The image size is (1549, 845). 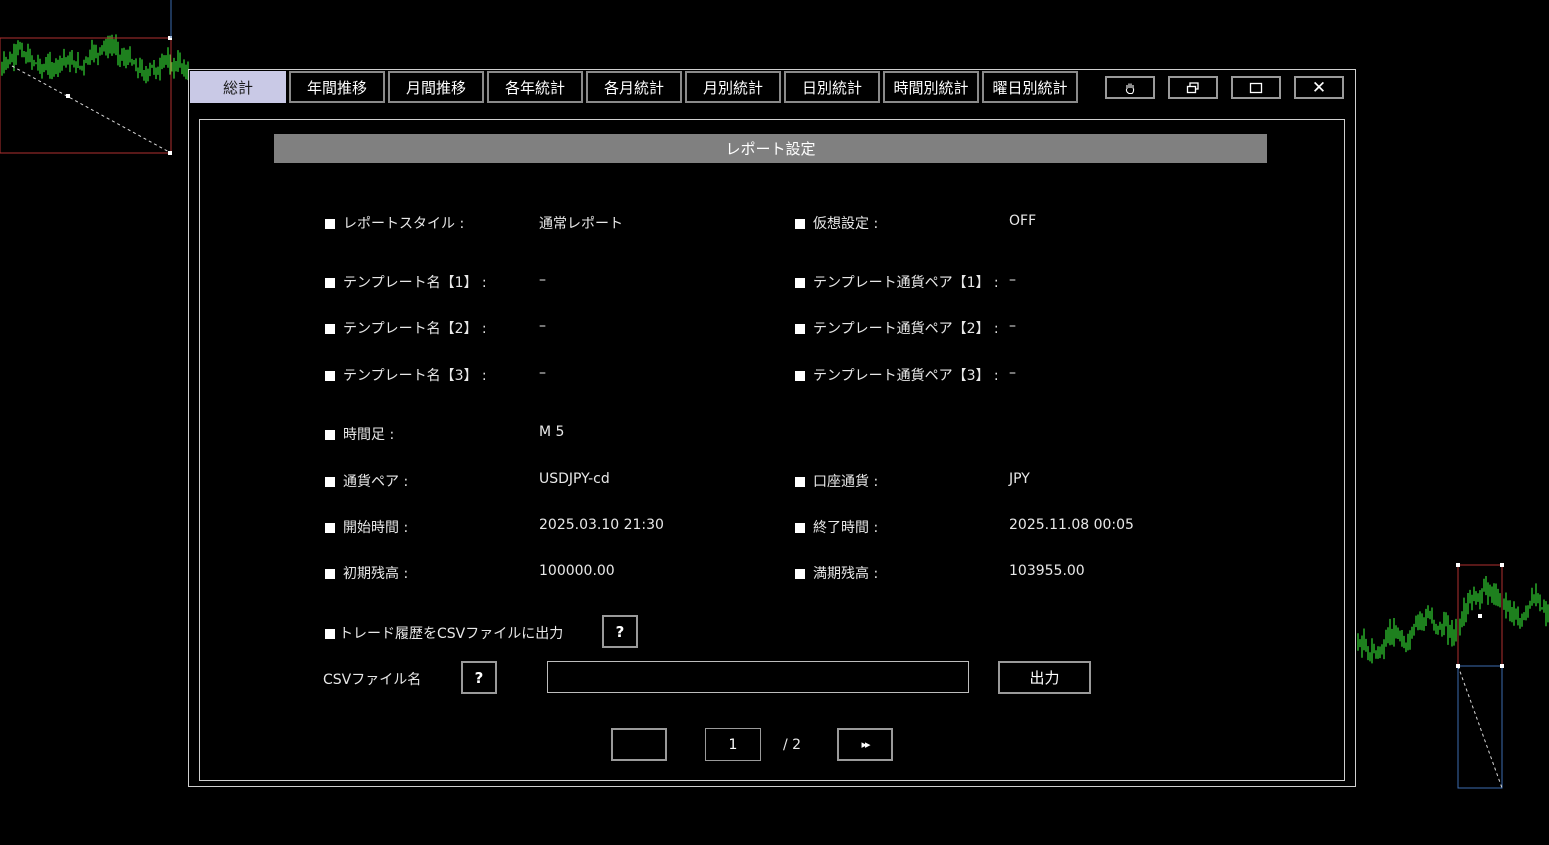 I want to click on final-balance-label: 満期残高 :, so click(x=836, y=573).